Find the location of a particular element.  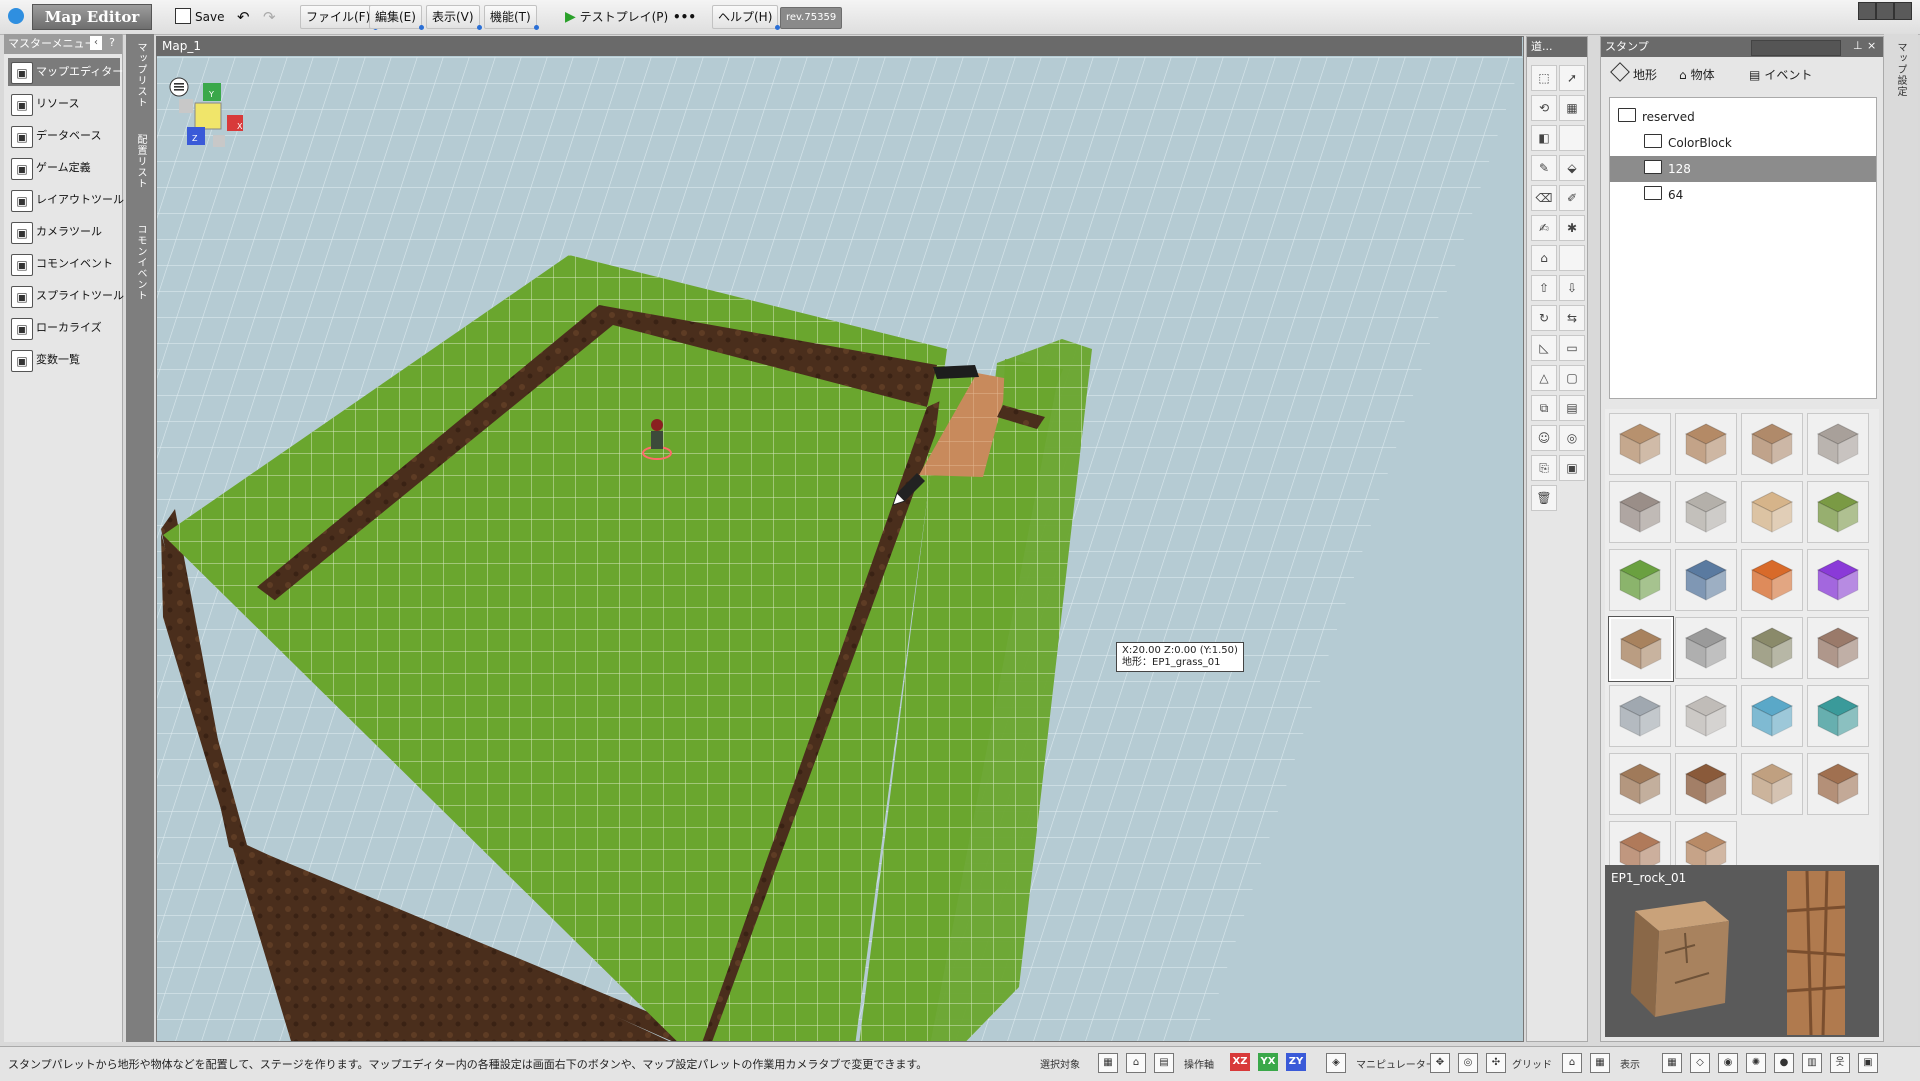

tab-placement-list: 配置リスト is located at coordinates (140, 161).